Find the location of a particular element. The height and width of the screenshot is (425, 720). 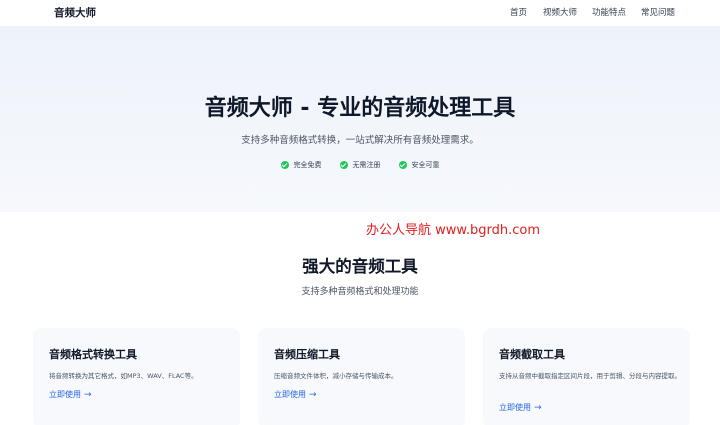

top-navbar: 音频大师 首页 视频大师 功能特点 常见问题 is located at coordinates (360, 13).